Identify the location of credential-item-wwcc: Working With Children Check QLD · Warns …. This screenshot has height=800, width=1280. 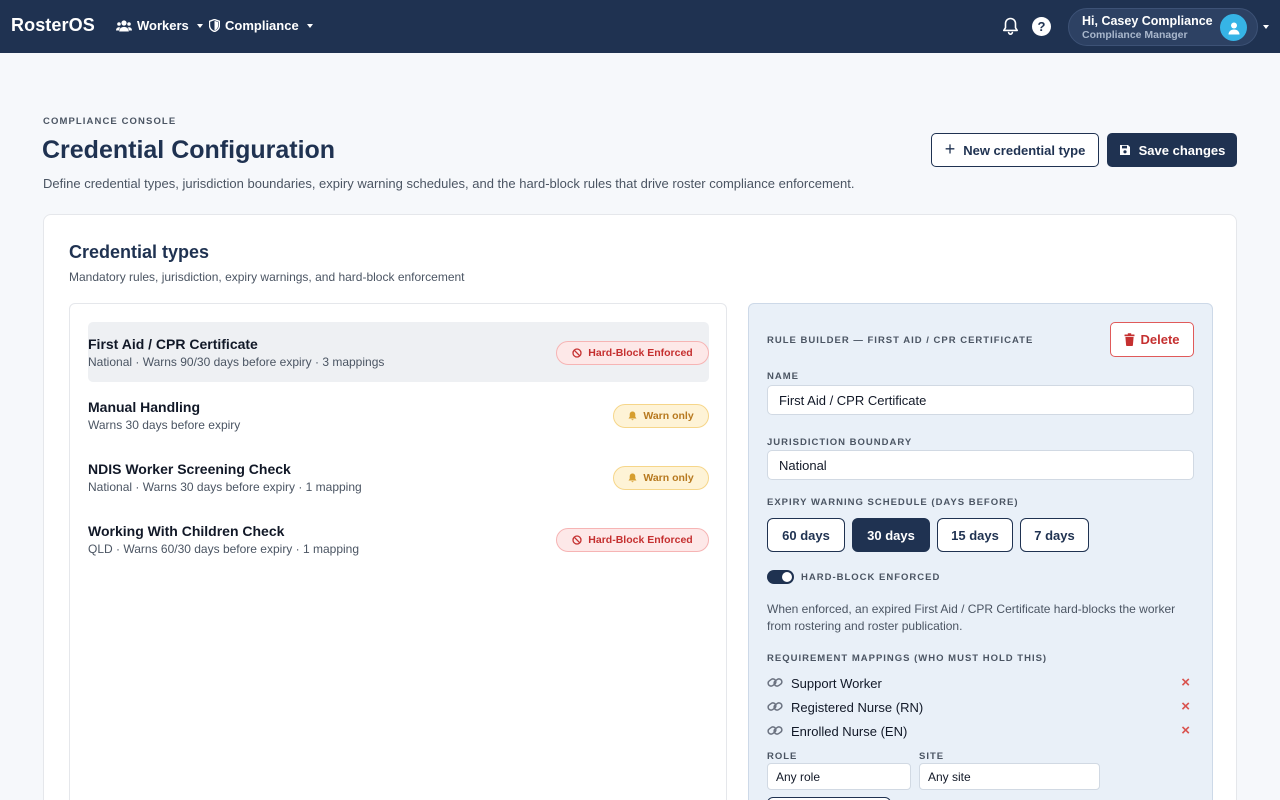
(398, 539).